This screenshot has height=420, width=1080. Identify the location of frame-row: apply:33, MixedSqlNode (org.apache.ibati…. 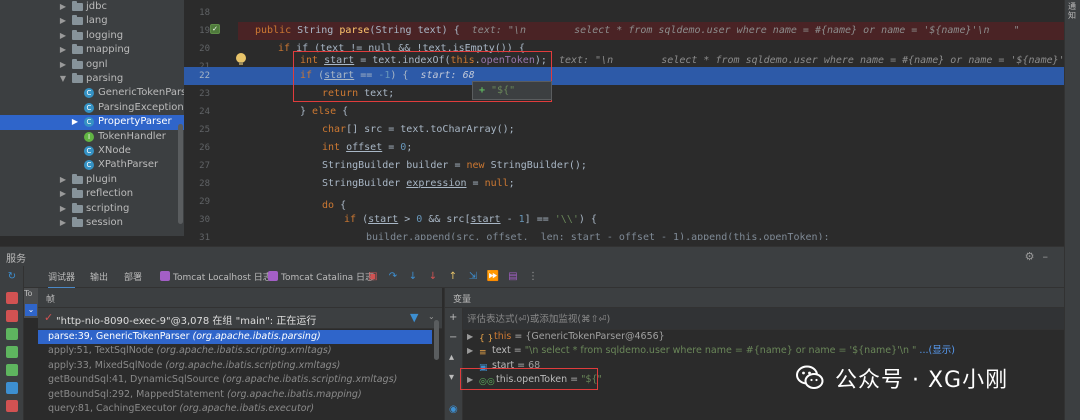
(235, 366).